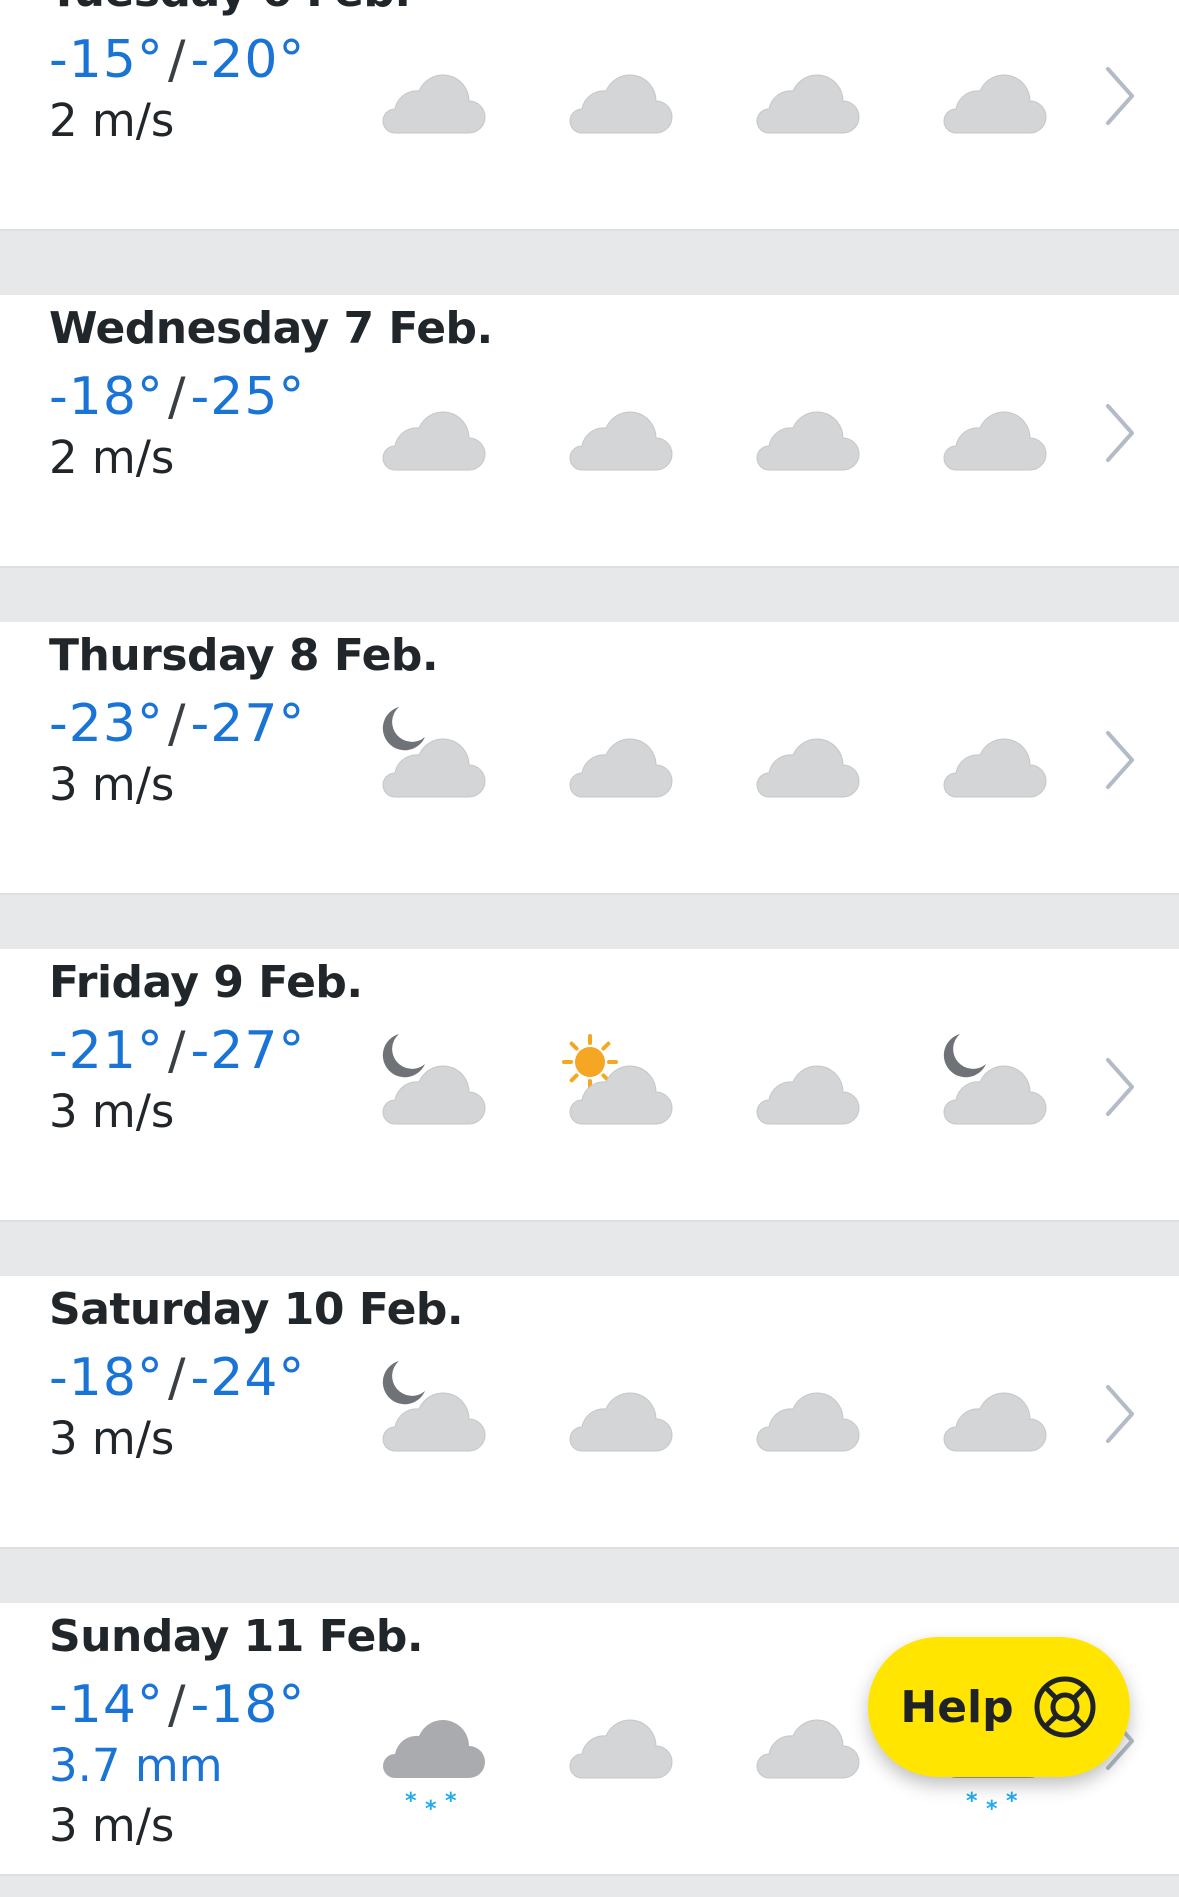 This screenshot has width=1179, height=1897. I want to click on day-label: Tuesday 6 Feb., so click(230, 8).